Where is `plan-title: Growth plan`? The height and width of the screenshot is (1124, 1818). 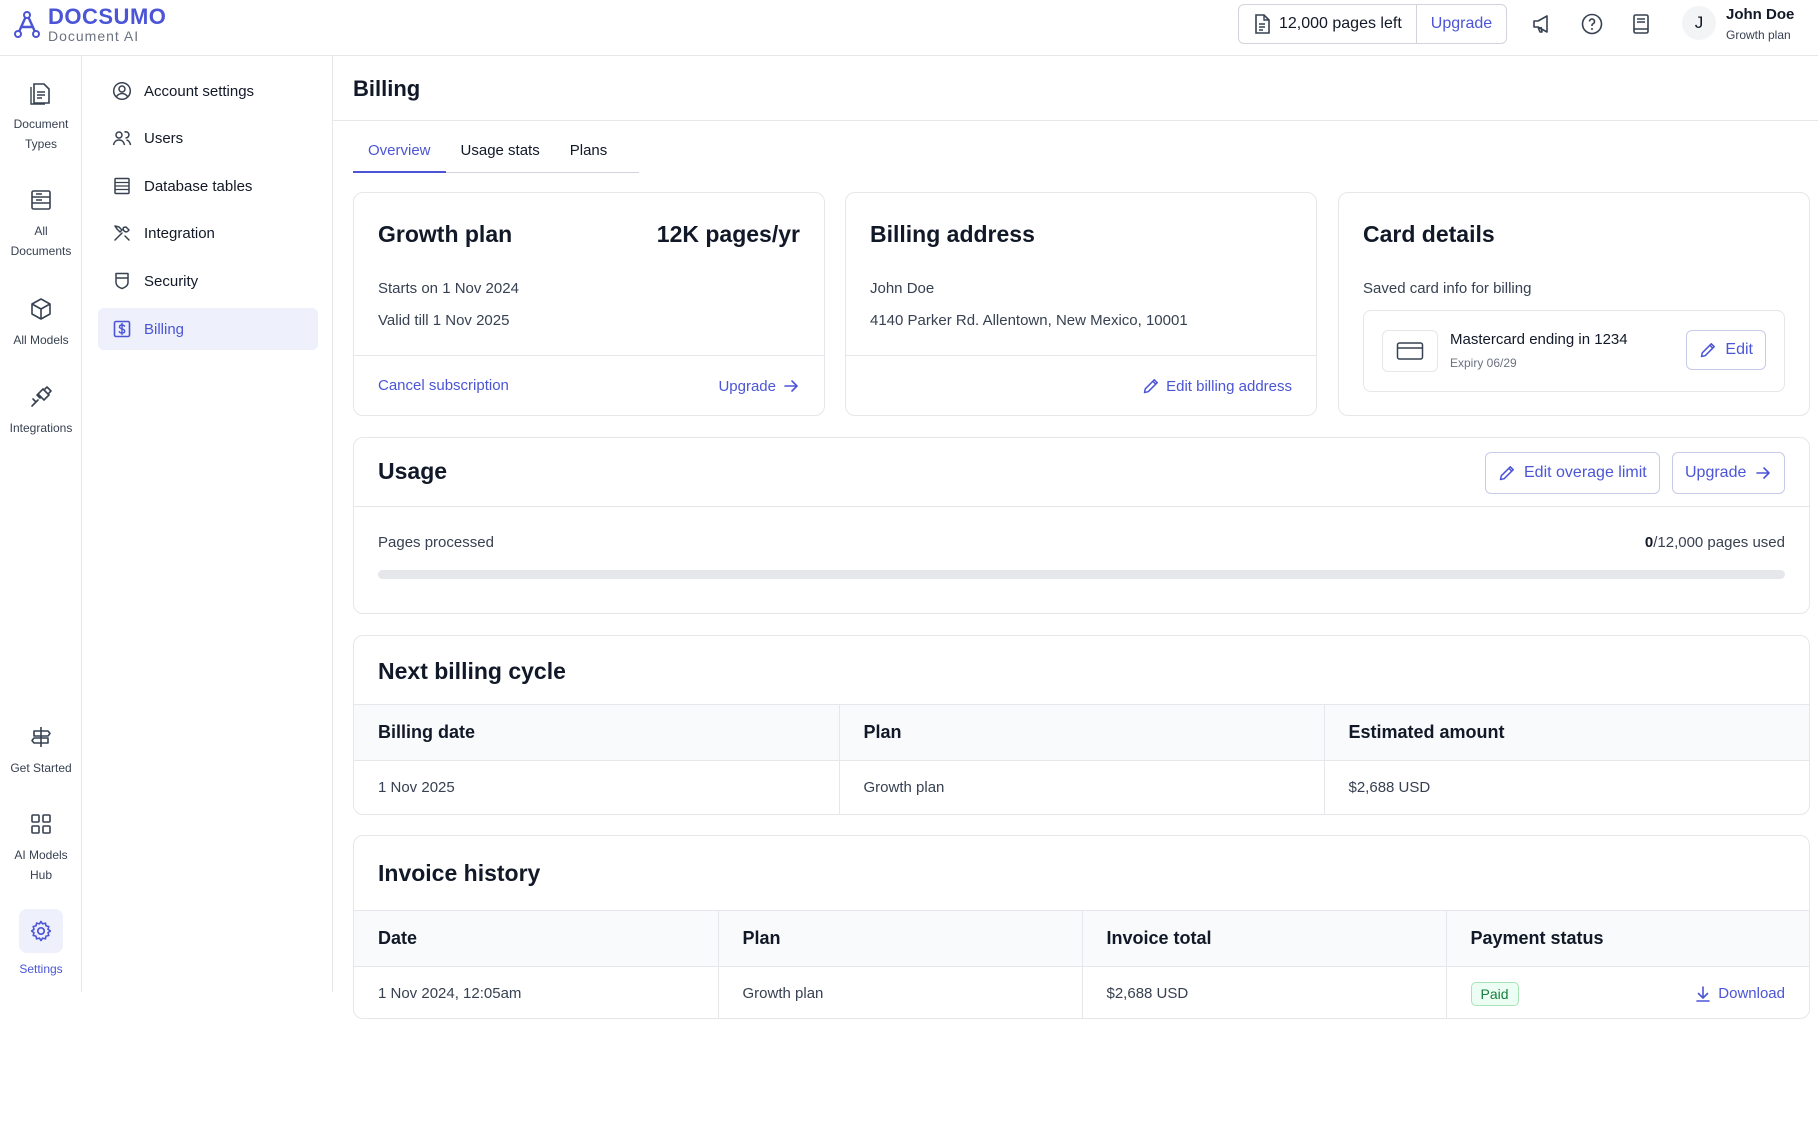
plan-title: Growth plan is located at coordinates (445, 234).